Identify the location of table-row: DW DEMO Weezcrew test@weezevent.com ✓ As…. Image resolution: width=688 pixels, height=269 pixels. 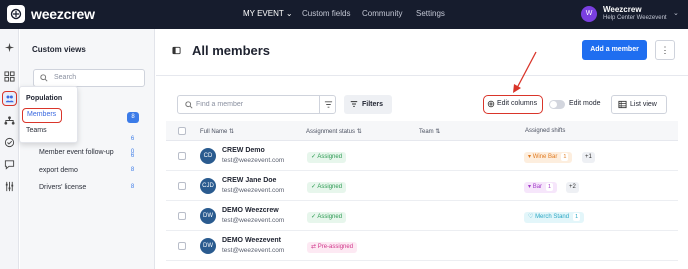
(422, 216).